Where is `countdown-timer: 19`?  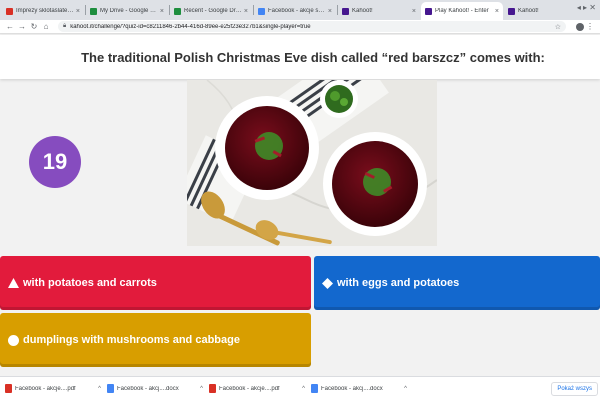
countdown-timer: 19 is located at coordinates (55, 162).